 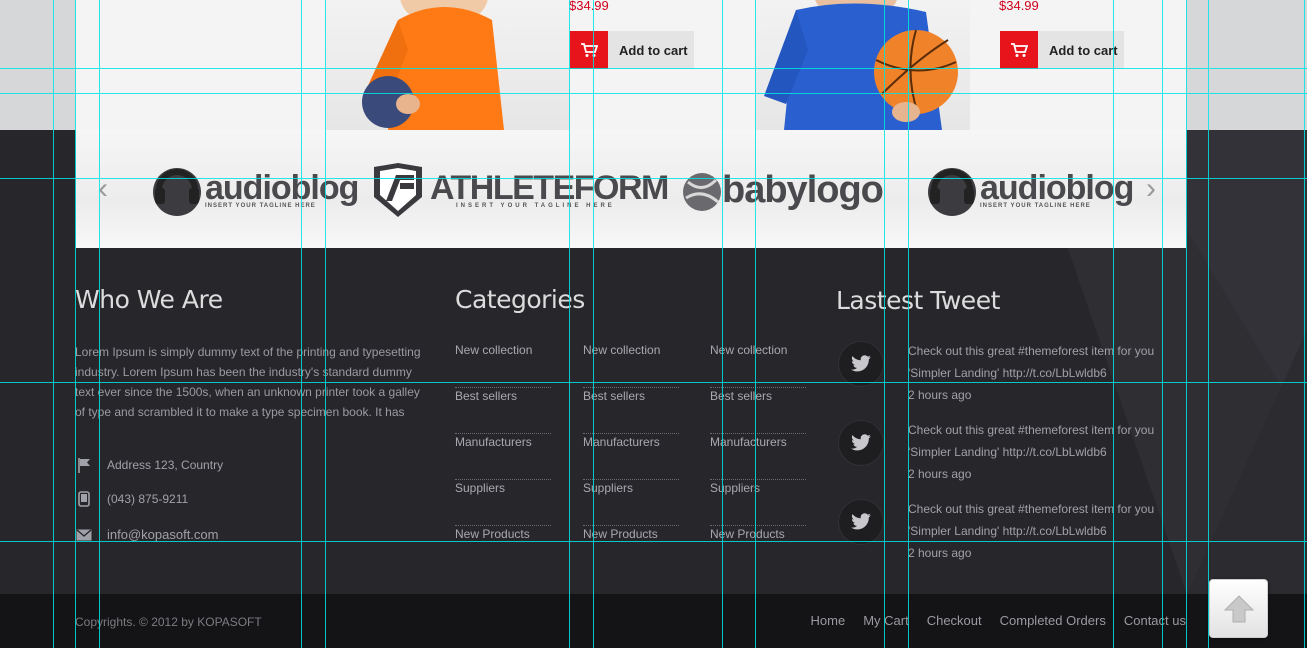 What do you see at coordinates (886, 620) in the screenshot?
I see `footer-link-my-cart: My Cart` at bounding box center [886, 620].